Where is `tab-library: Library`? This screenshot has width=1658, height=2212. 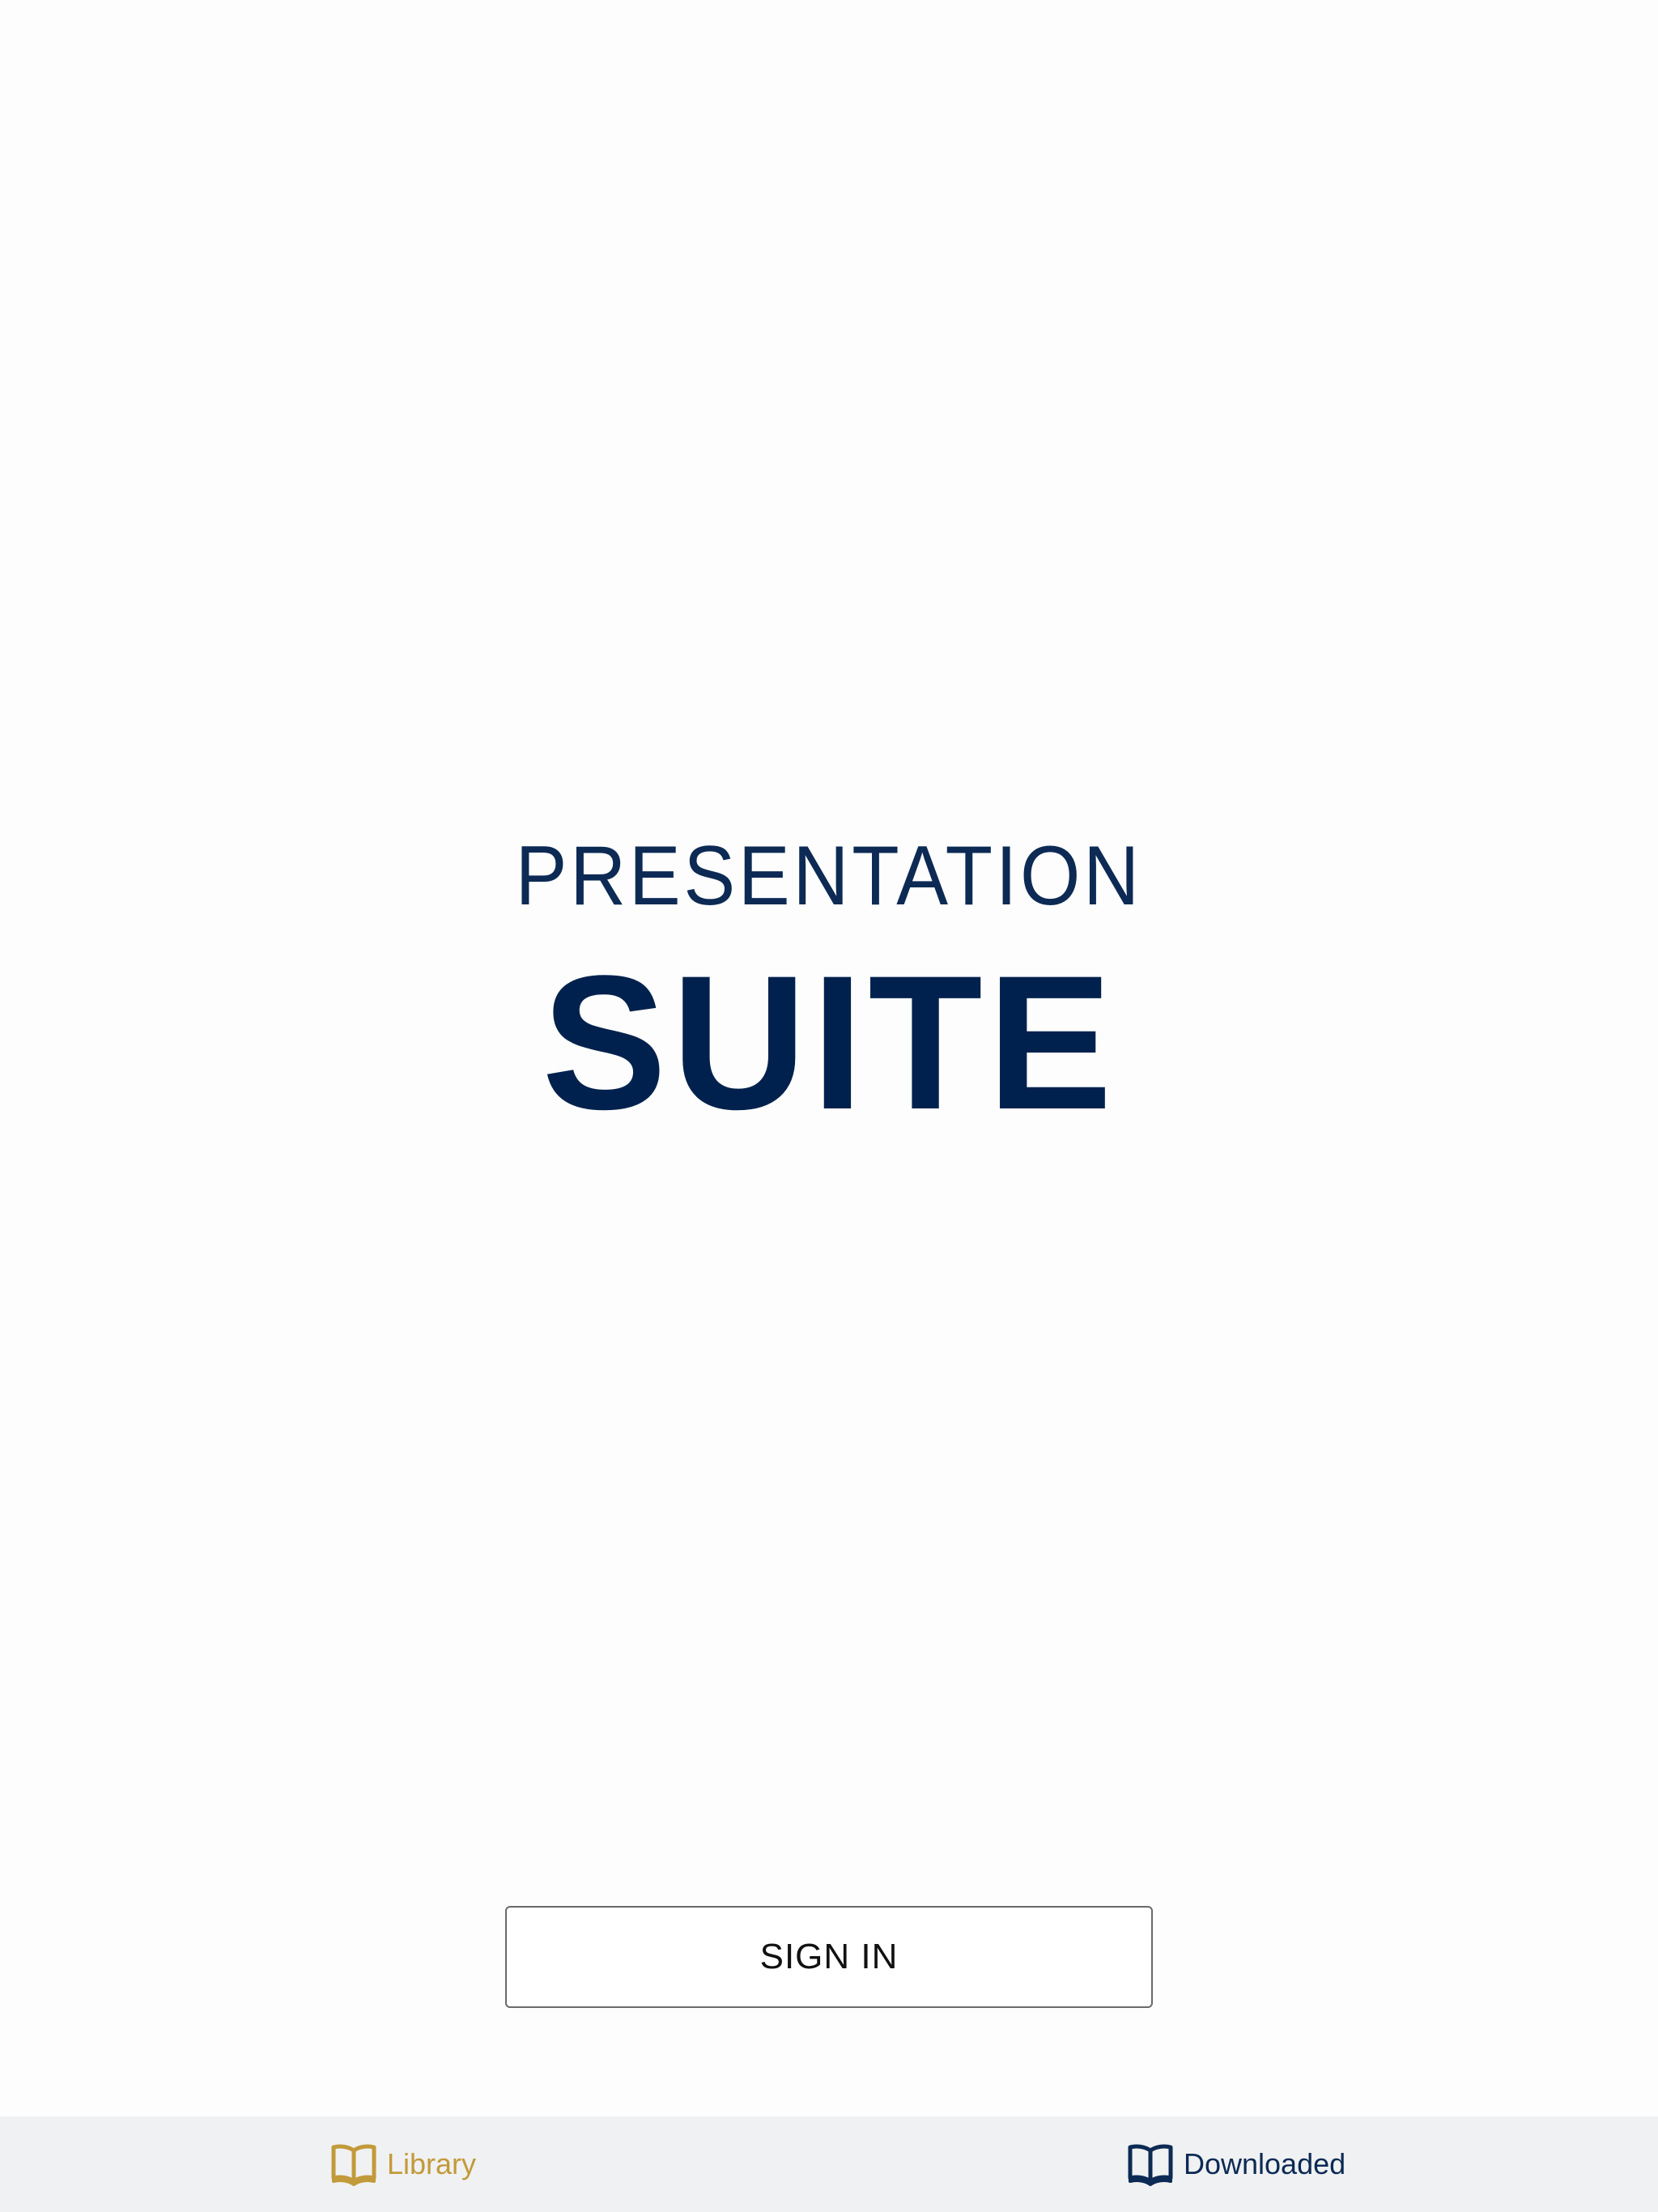
tab-library: Library is located at coordinates (403, 2164).